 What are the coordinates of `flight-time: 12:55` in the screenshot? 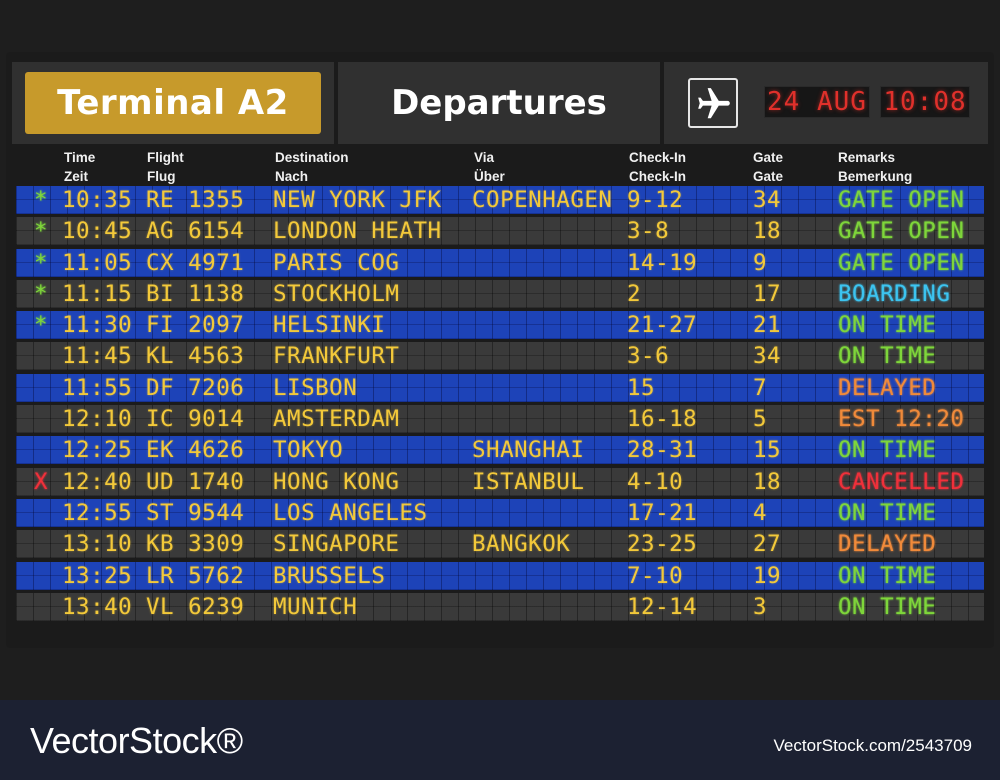 It's located at (97, 512).